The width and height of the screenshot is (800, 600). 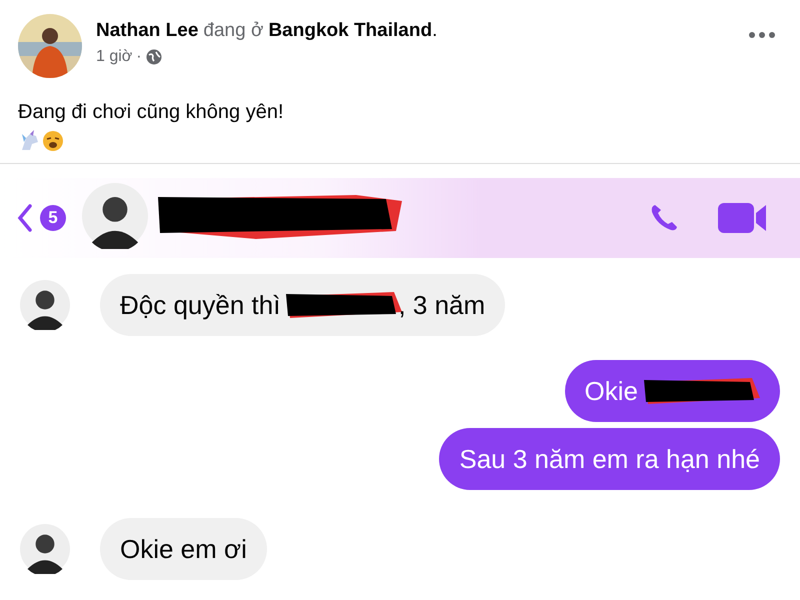 I want to click on more-icon, so click(x=762, y=35).